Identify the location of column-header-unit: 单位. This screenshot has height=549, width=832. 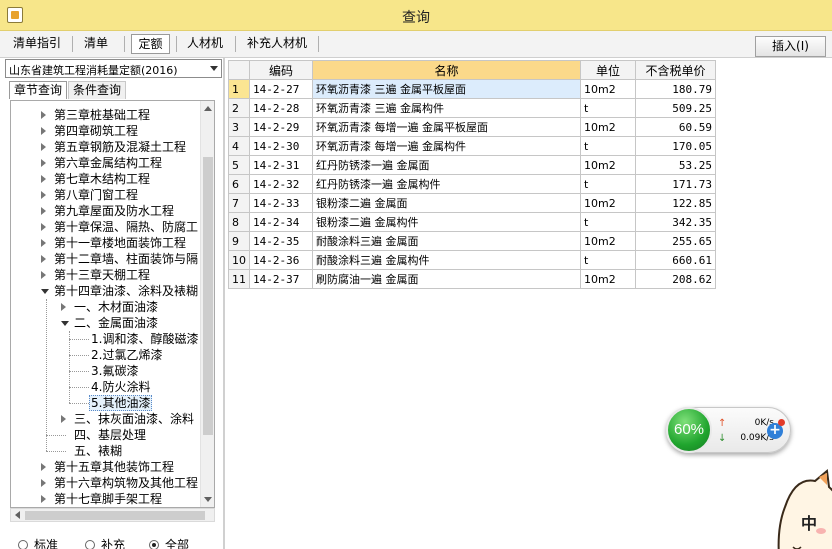
(608, 70).